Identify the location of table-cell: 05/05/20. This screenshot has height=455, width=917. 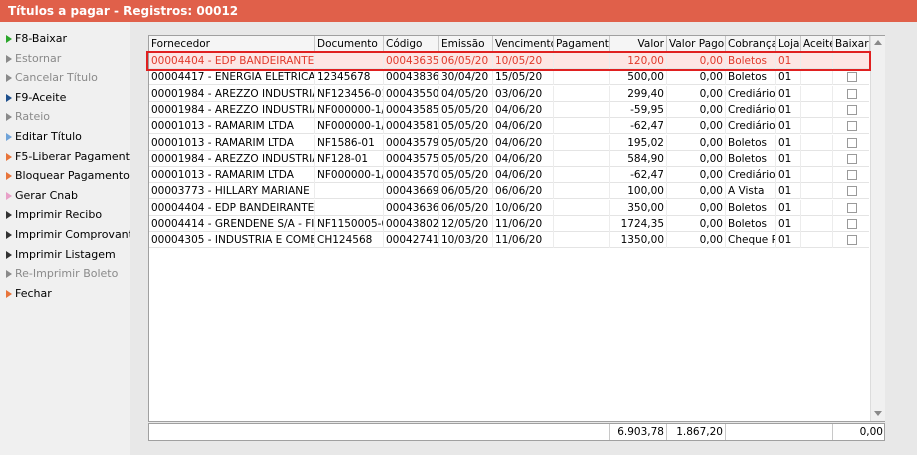
(466, 158).